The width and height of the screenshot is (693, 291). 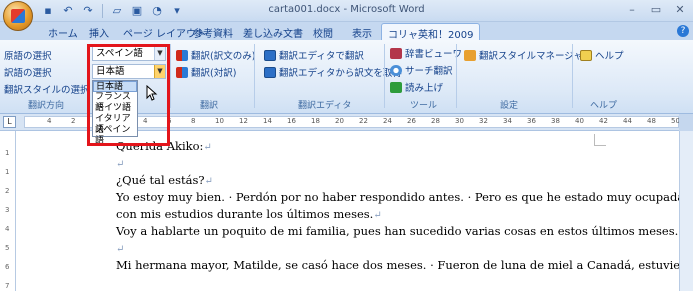 What do you see at coordinates (115, 102) in the screenshot?
I see `dropdown-option-french: フランス語` at bounding box center [115, 102].